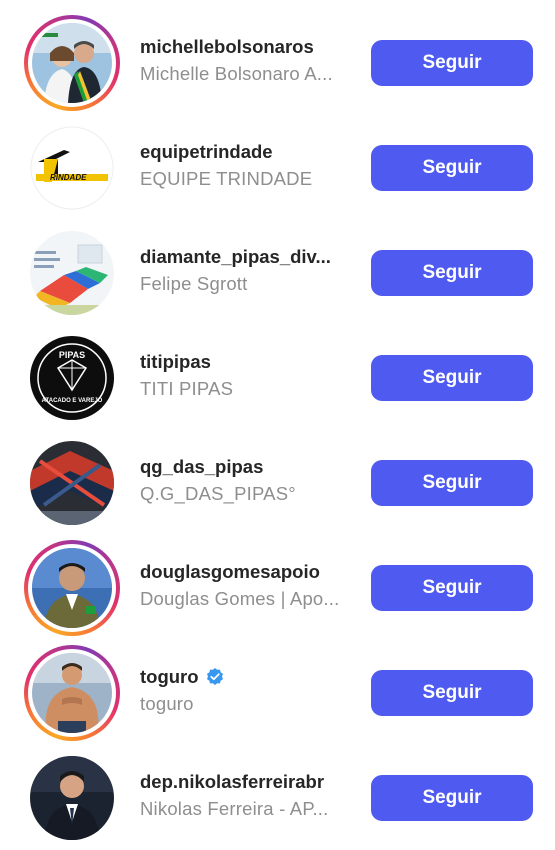 The image size is (555, 850). What do you see at coordinates (250, 467) in the screenshot?
I see `username: qg_das_pipas` at bounding box center [250, 467].